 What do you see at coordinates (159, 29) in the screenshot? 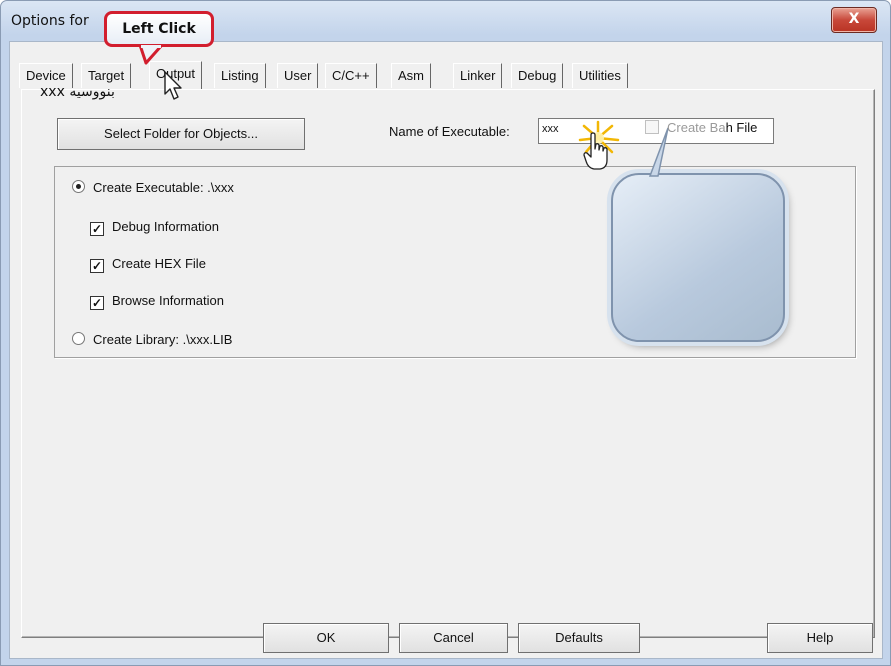
I see `left-click-callout: Left Click` at bounding box center [159, 29].